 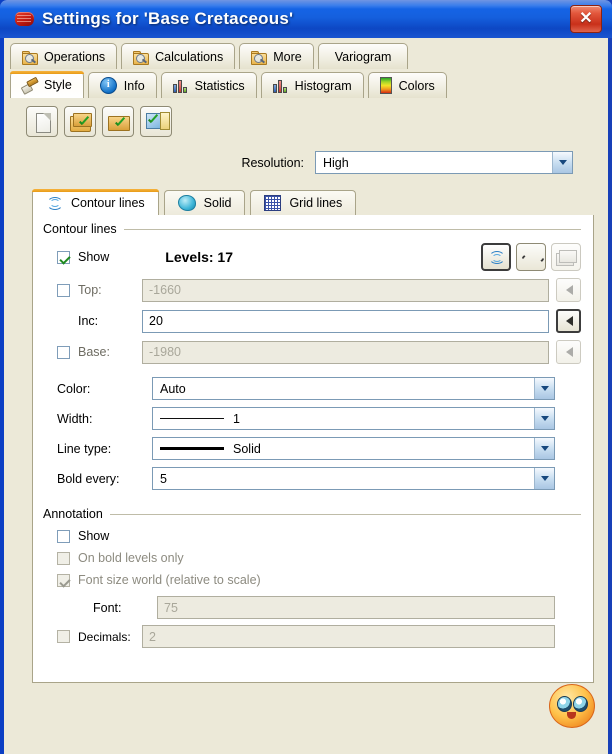 What do you see at coordinates (80, 121) in the screenshot?
I see `copy-settings-button` at bounding box center [80, 121].